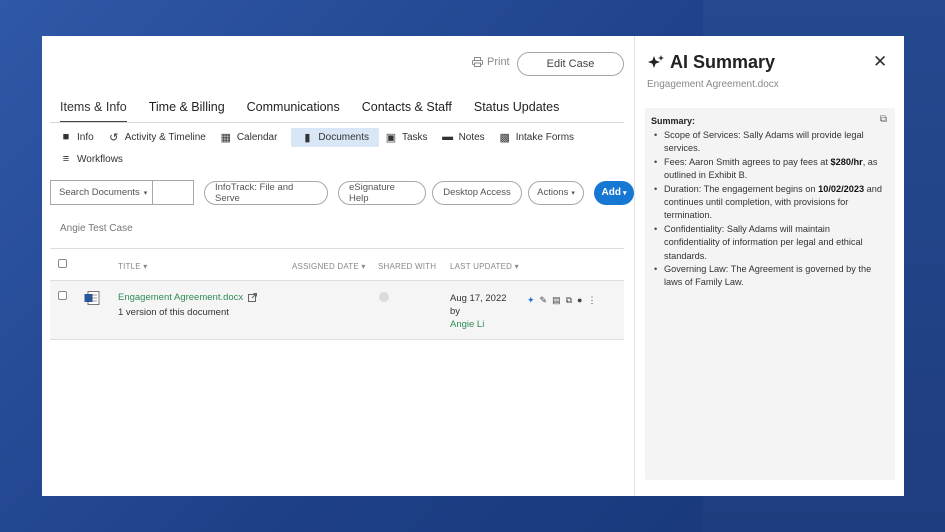  I want to click on case-divider, so click(337, 248).